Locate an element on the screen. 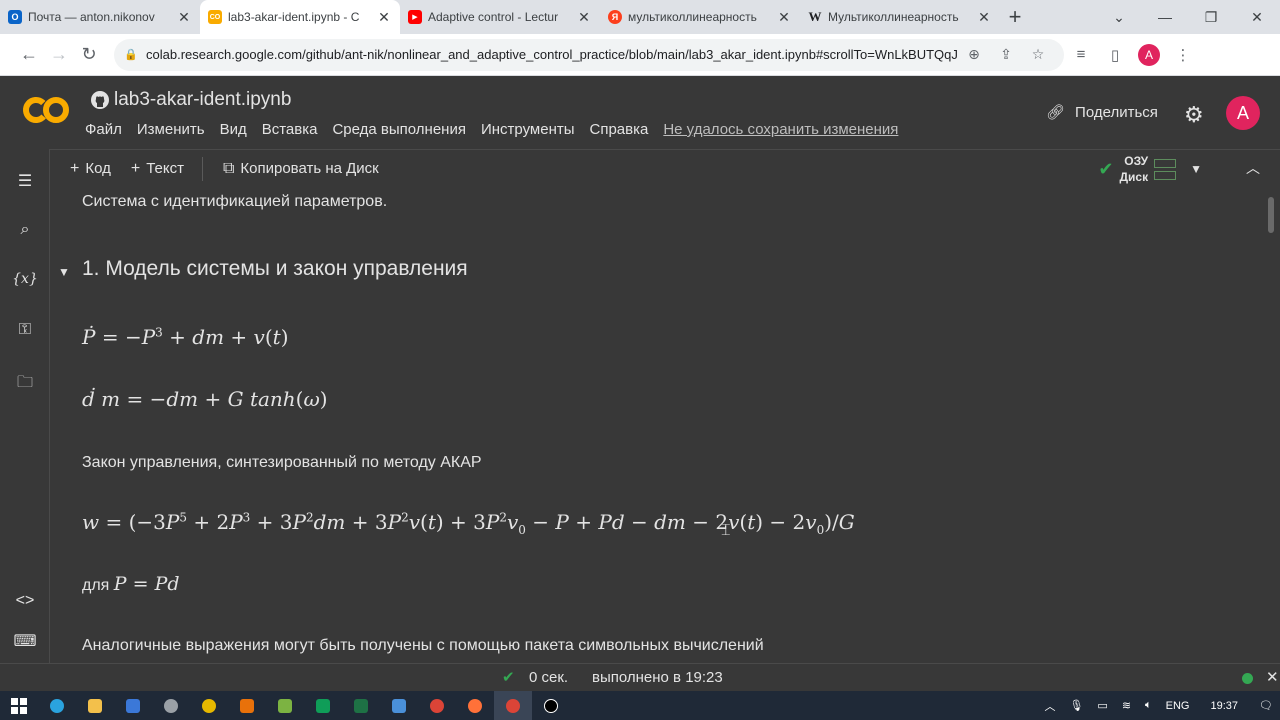 The width and height of the screenshot is (1280, 720). new-tab-button: + is located at coordinates (1015, 17).